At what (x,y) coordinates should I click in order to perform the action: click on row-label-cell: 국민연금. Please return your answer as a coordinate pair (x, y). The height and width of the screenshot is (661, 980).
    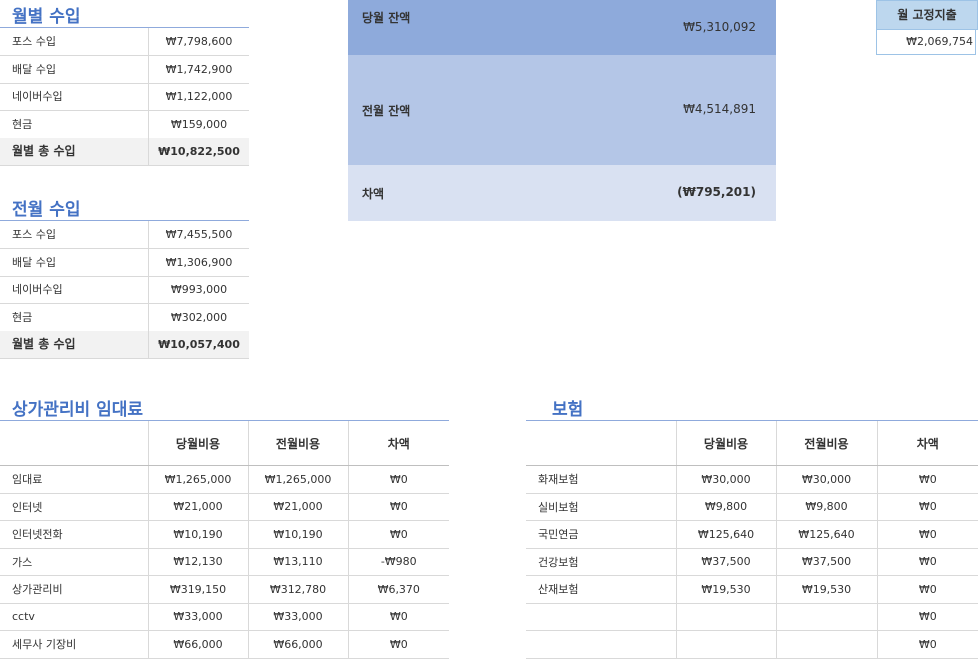
    Looking at the image, I should click on (601, 534).